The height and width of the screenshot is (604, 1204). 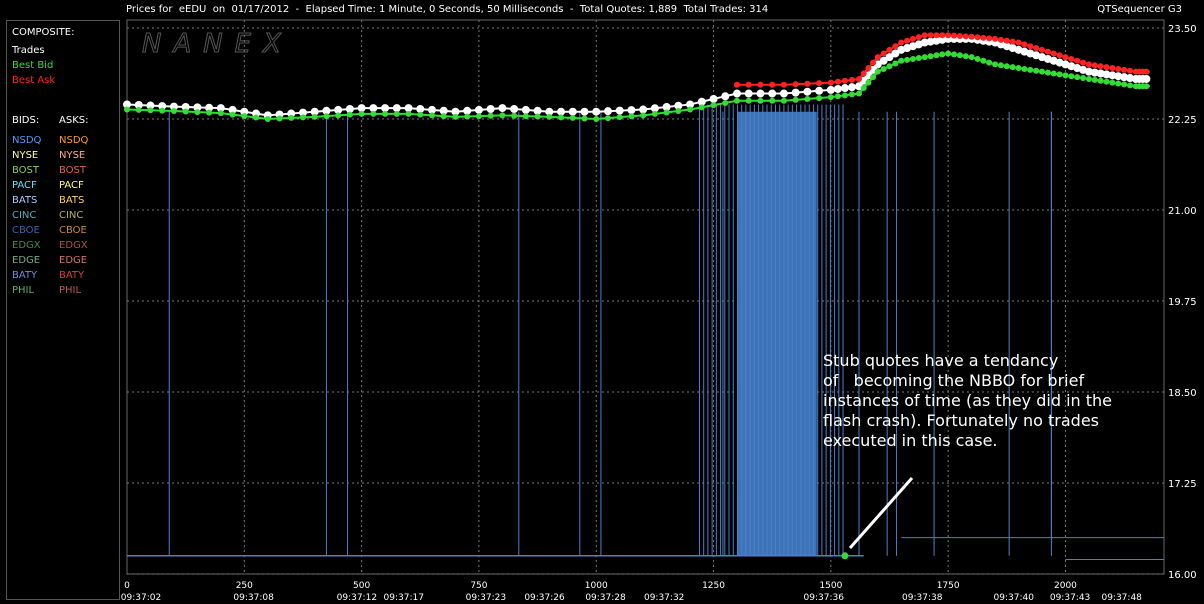 What do you see at coordinates (361, 586) in the screenshot?
I see `x-tick-label: 500` at bounding box center [361, 586].